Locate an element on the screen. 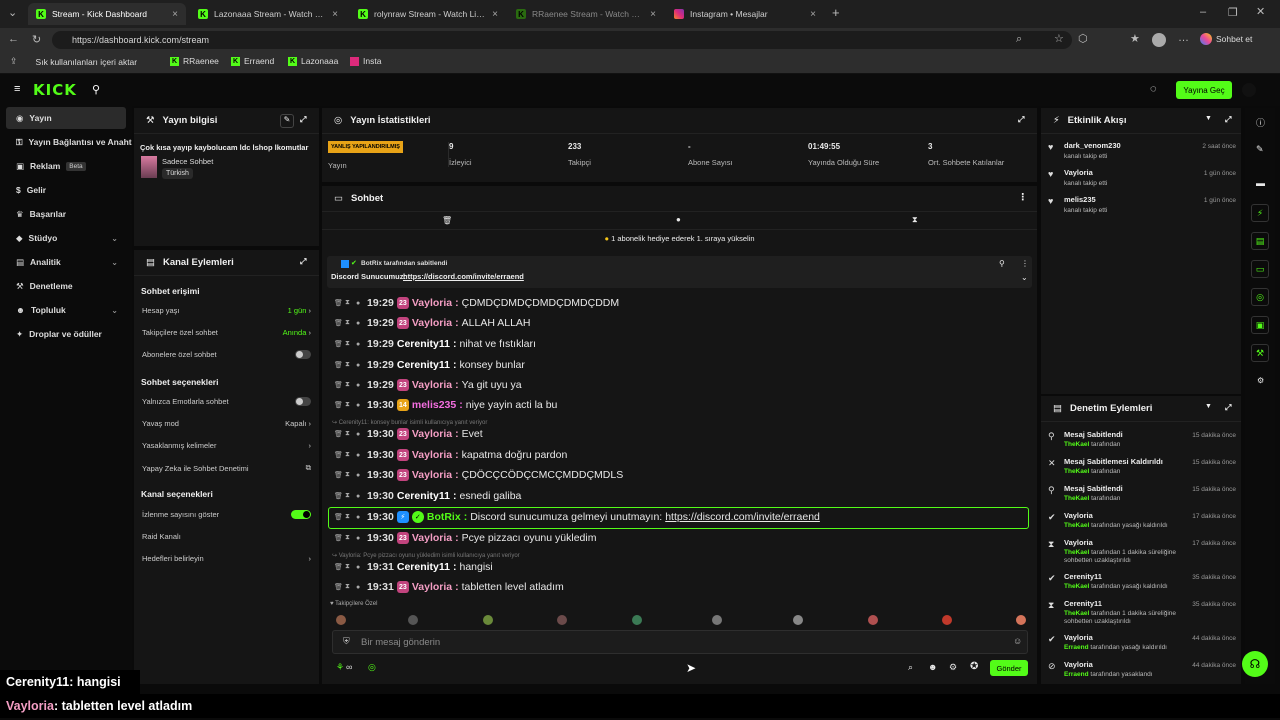 The image size is (1280, 720). rail-lightning-button: ⚡ is located at coordinates (1260, 213).